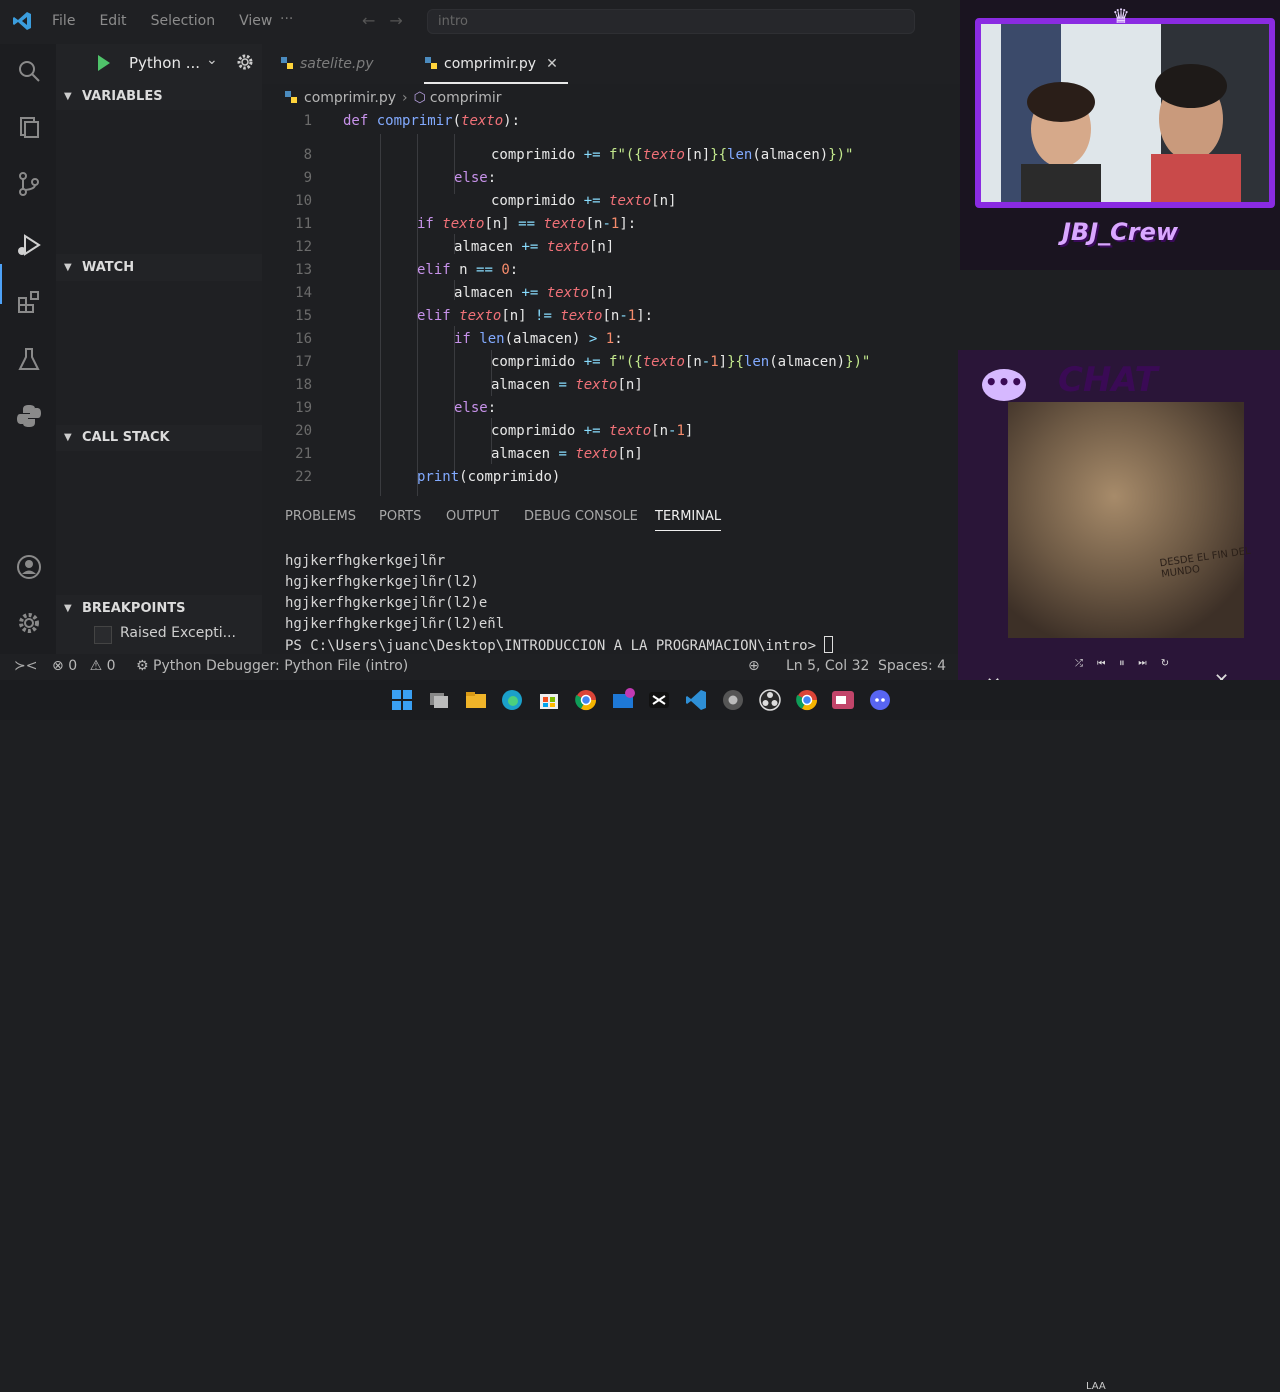  What do you see at coordinates (1172, 663) in the screenshot?
I see `repeat-icon: ↻` at bounding box center [1172, 663].